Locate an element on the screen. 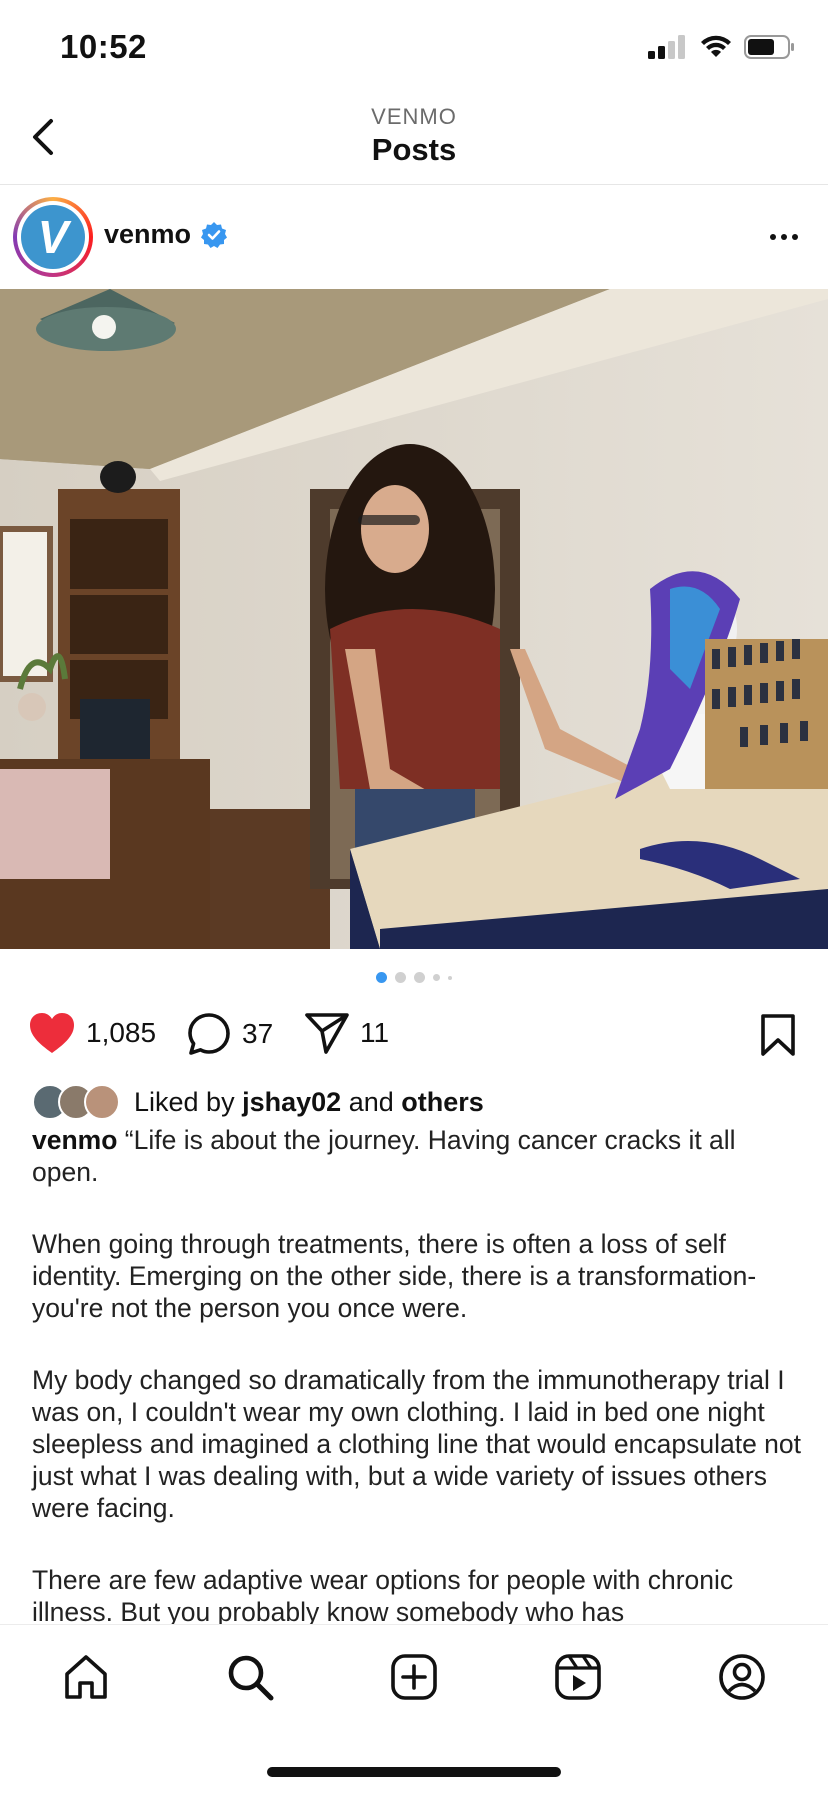 This screenshot has width=828, height=1793. nav-create is located at coordinates (414, 1677).